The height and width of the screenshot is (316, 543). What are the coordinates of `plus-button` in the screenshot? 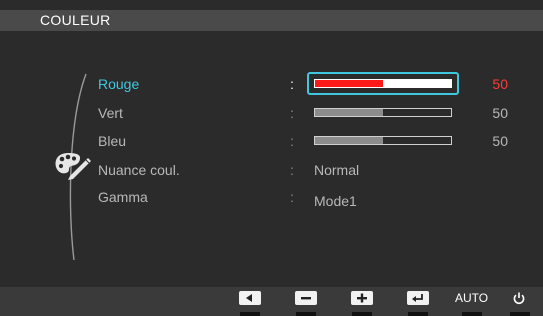 It's located at (362, 298).